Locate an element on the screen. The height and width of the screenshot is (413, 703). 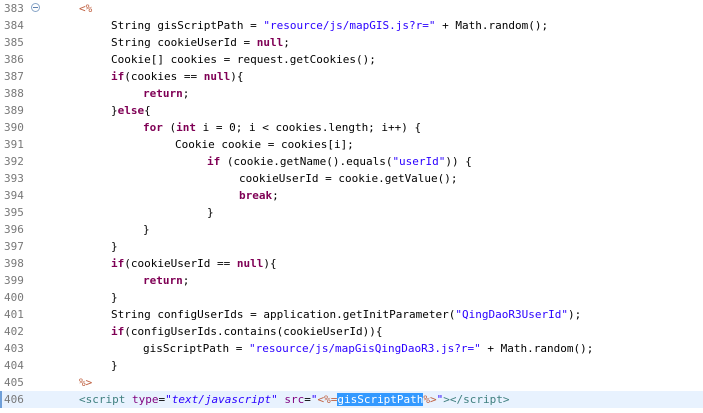
code-text: Cookie[] cookies = request.getCookies(); is located at coordinates (243, 59).